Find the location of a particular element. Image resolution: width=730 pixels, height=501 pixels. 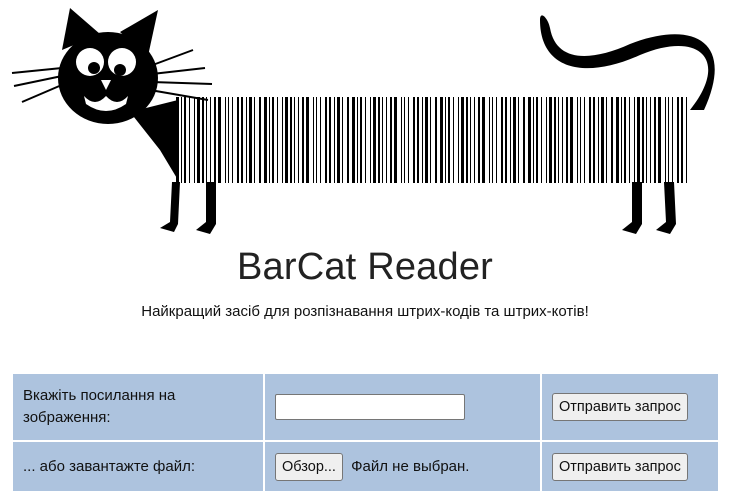

file-input-cell: Обзор... Файл не выбран. is located at coordinates (402, 466).